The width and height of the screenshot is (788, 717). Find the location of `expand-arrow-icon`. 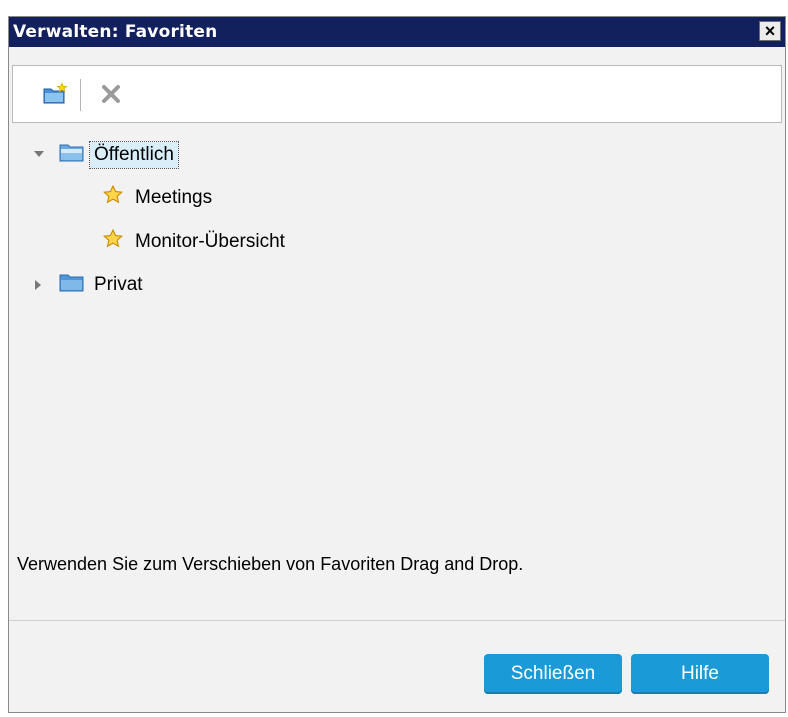

expand-arrow-icon is located at coordinates (39, 285).